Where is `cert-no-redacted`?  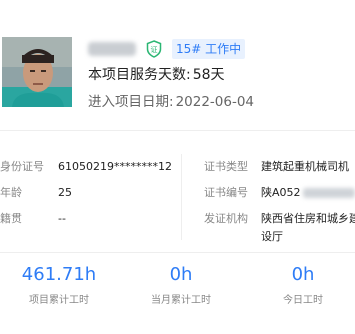 cert-no-redacted is located at coordinates (328, 193).